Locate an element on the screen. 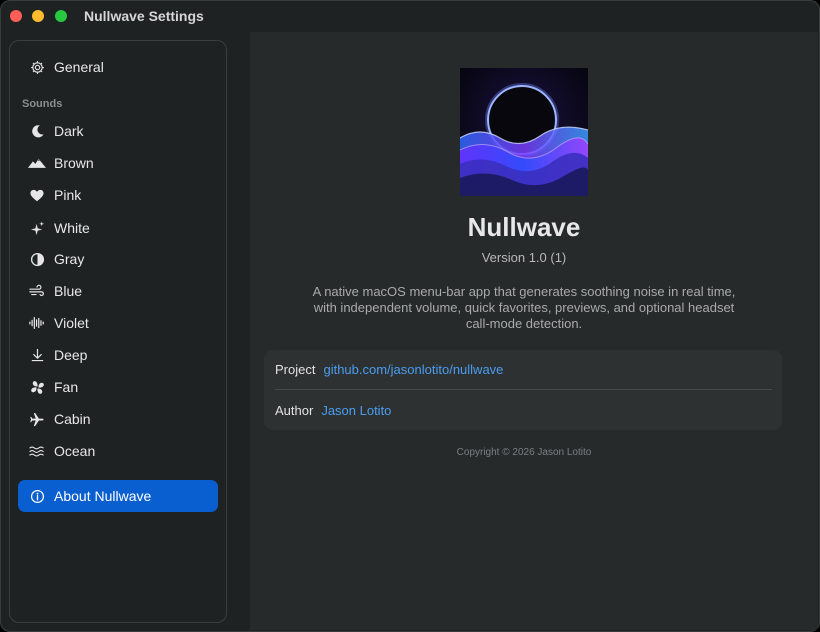 The width and height of the screenshot is (820, 632). sidebar-item-cabin: Cabin is located at coordinates (118, 419).